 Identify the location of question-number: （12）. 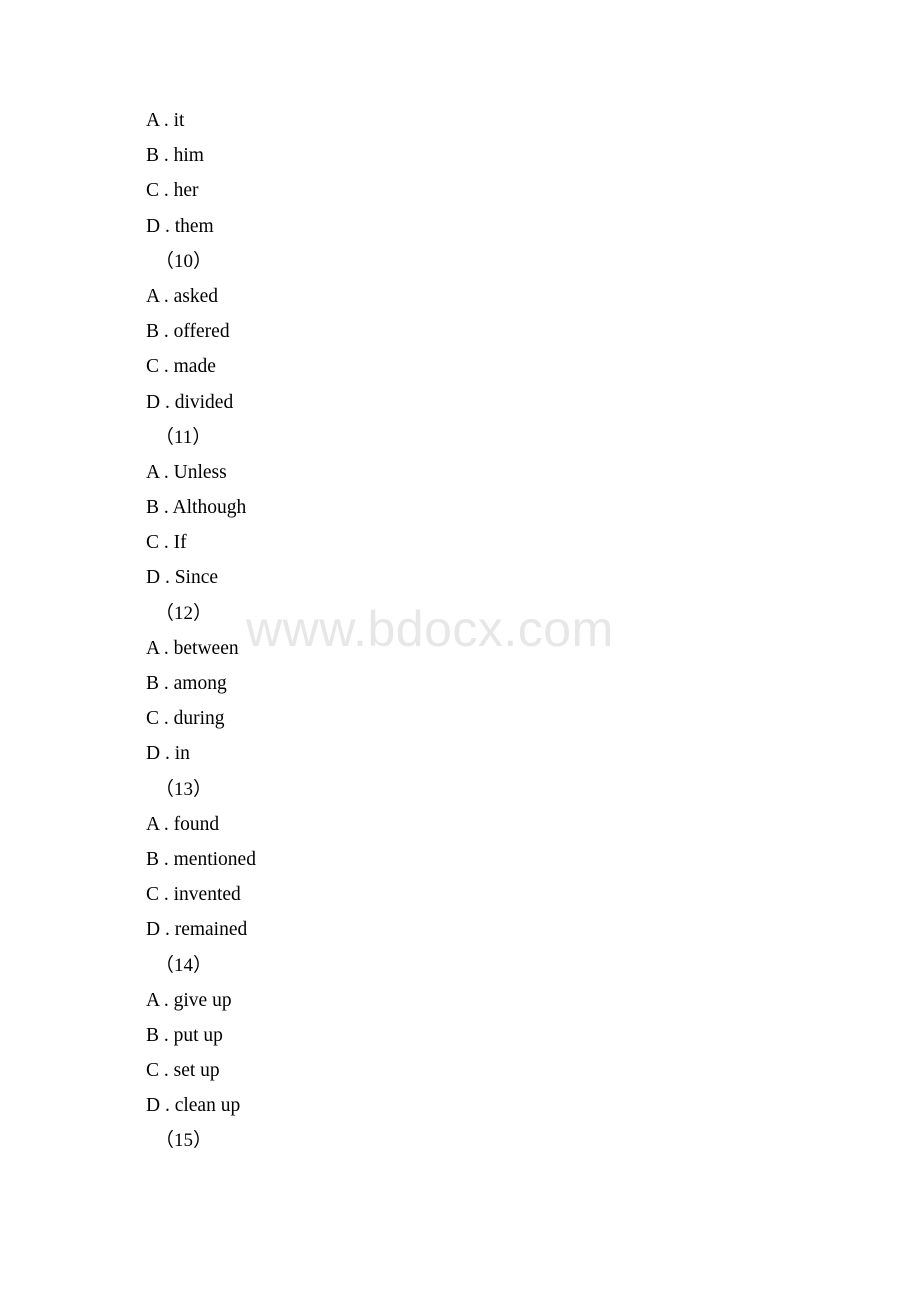
(184, 613).